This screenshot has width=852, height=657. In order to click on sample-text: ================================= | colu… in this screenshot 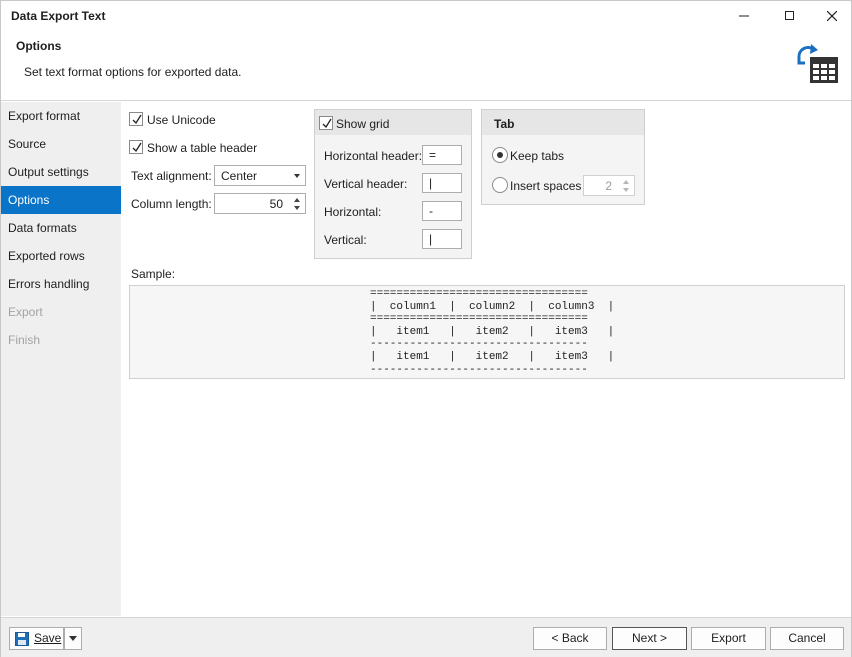, I will do `click(492, 332)`.